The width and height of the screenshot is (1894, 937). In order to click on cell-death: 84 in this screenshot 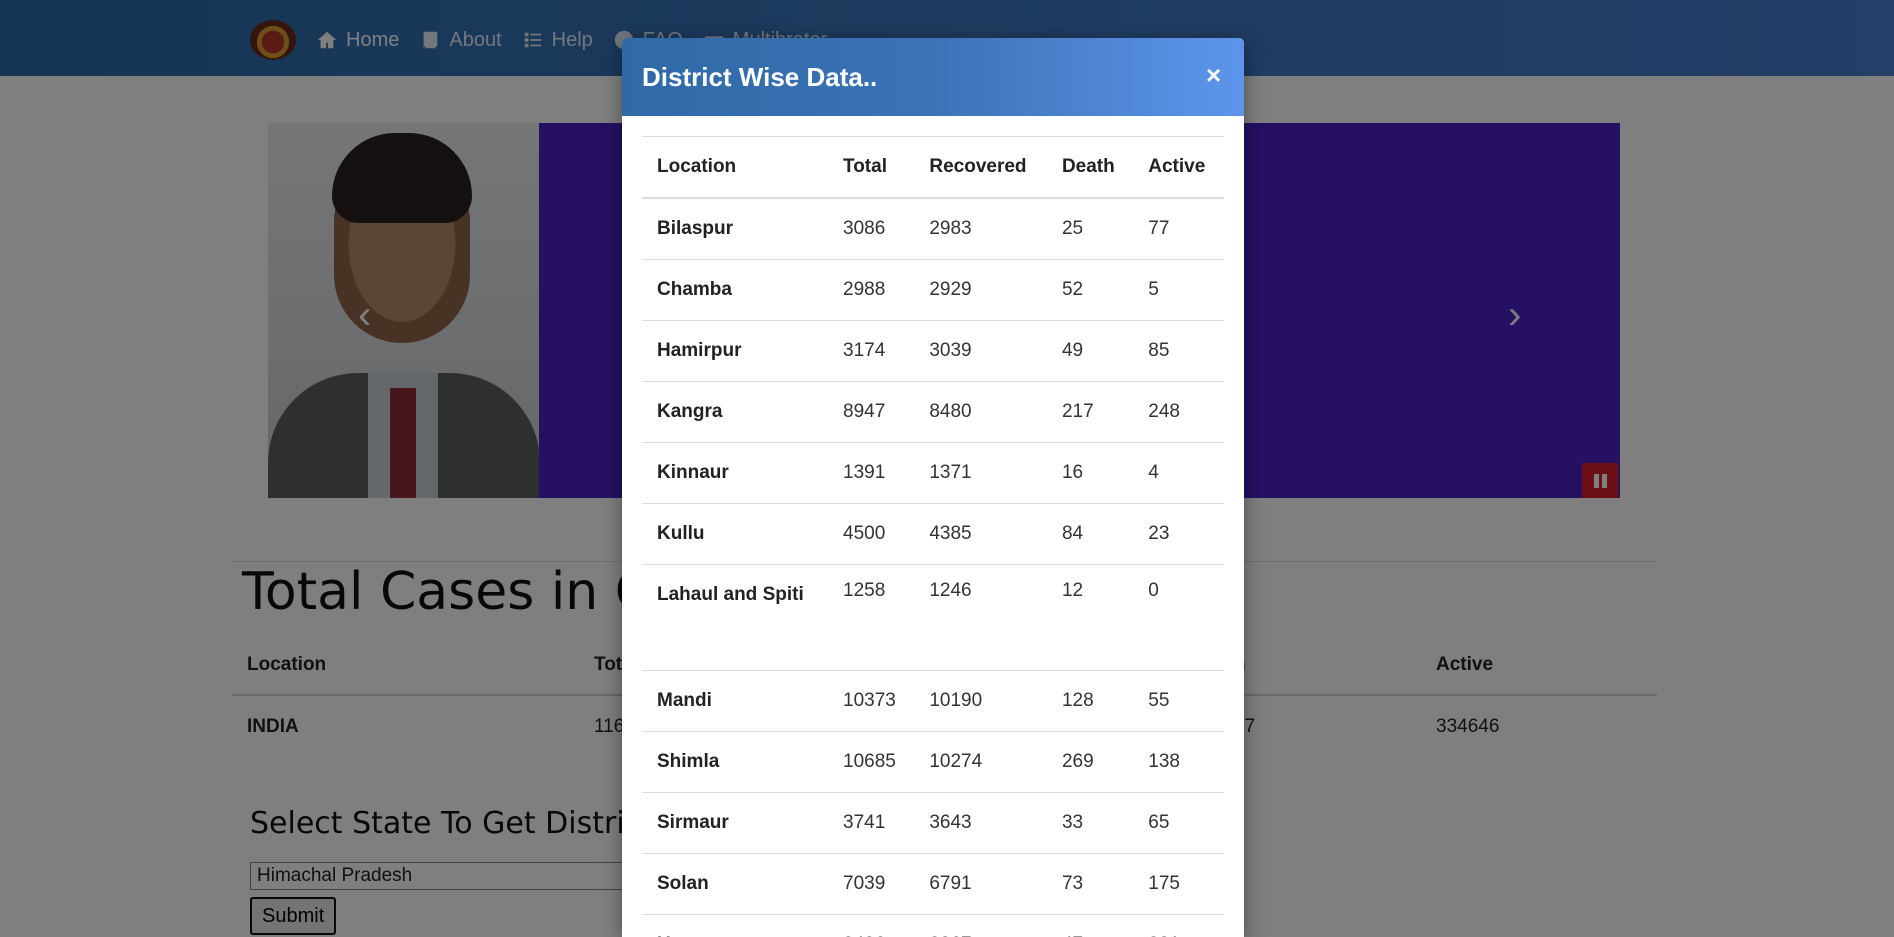, I will do `click(1090, 534)`.